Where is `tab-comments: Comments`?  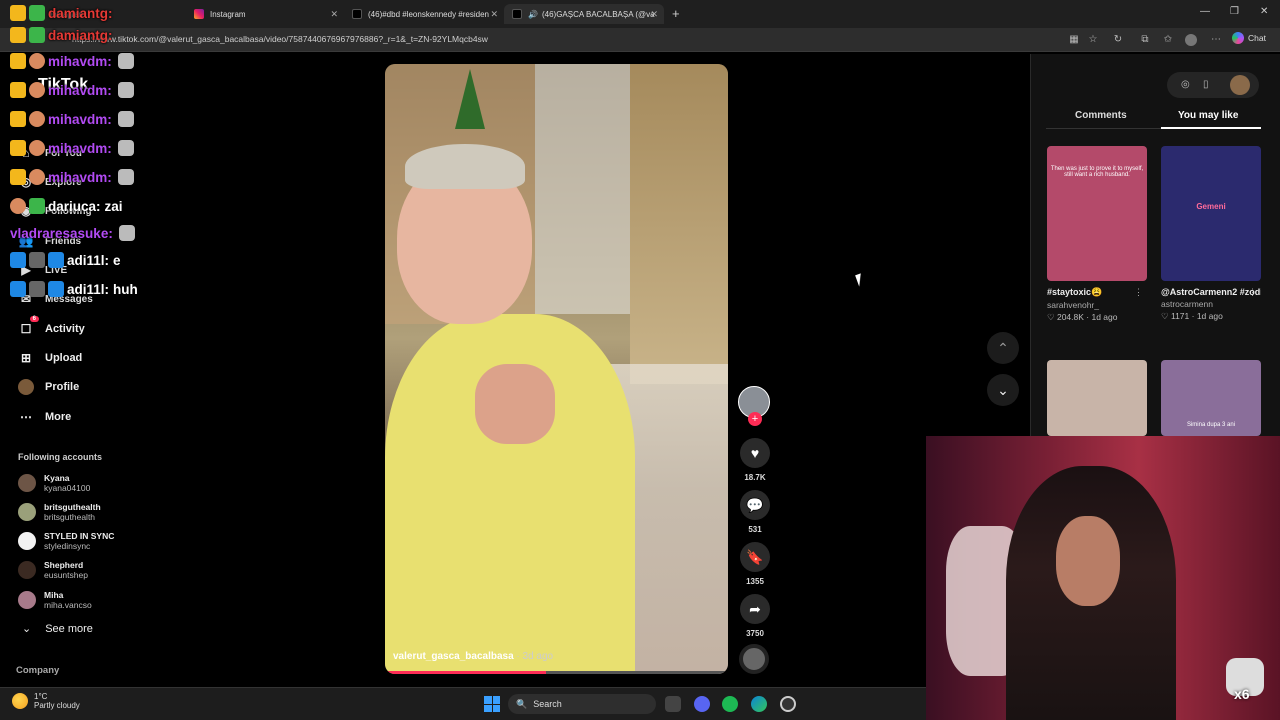
tab-comments: Comments is located at coordinates (1101, 115).